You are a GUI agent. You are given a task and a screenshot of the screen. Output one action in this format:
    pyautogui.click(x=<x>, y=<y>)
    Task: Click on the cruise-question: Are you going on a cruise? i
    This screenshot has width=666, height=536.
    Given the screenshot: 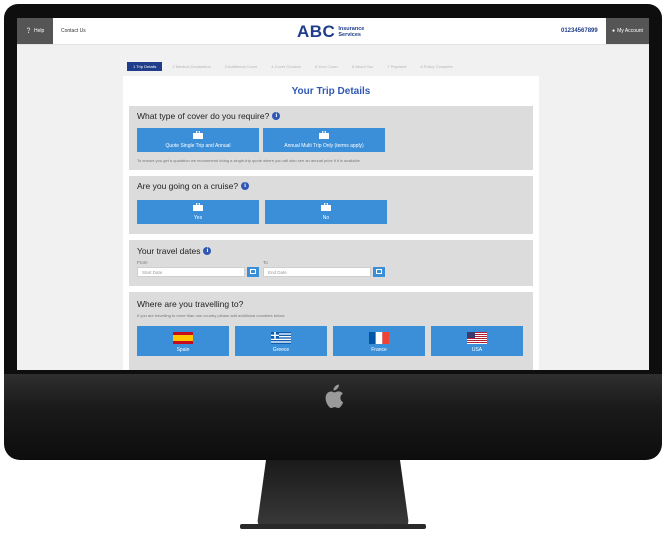 What is the action you would take?
    pyautogui.click(x=193, y=186)
    